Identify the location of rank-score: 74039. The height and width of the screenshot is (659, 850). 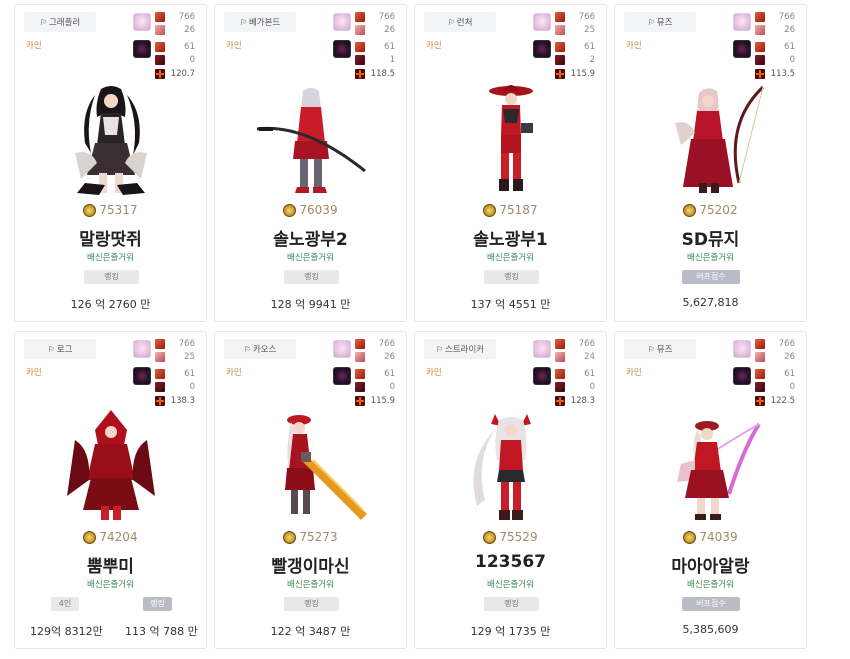
(710, 537).